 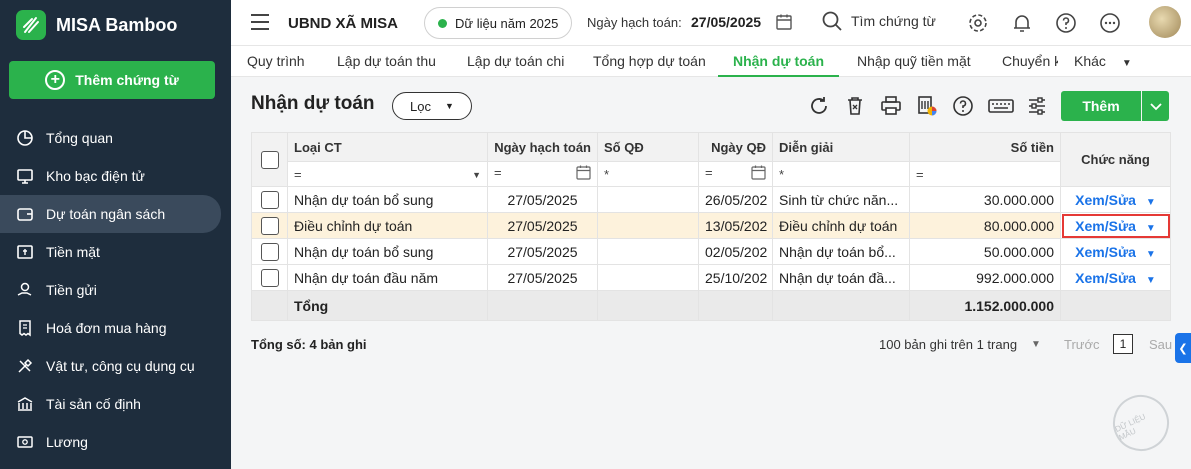 I want to click on refresh-icon, so click(x=819, y=106).